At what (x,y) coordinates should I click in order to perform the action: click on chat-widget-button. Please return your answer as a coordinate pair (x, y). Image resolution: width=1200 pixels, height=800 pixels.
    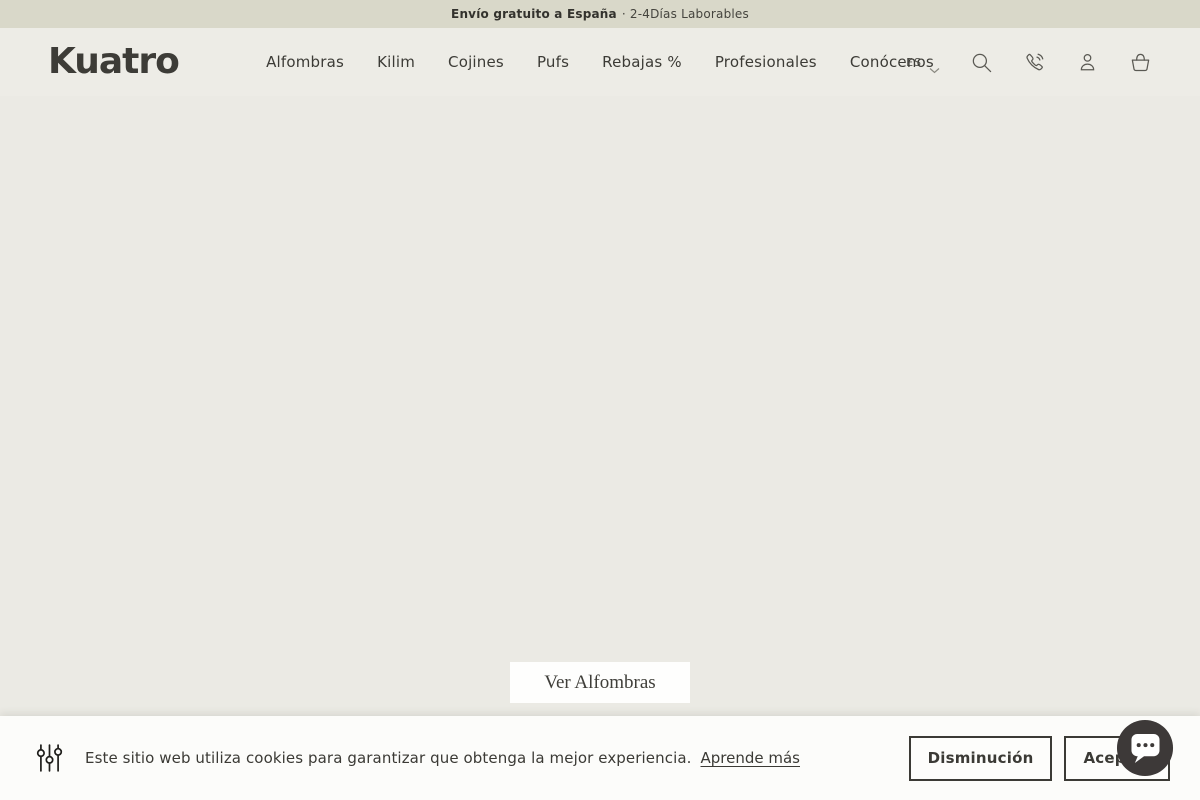
    Looking at the image, I should click on (1145, 748).